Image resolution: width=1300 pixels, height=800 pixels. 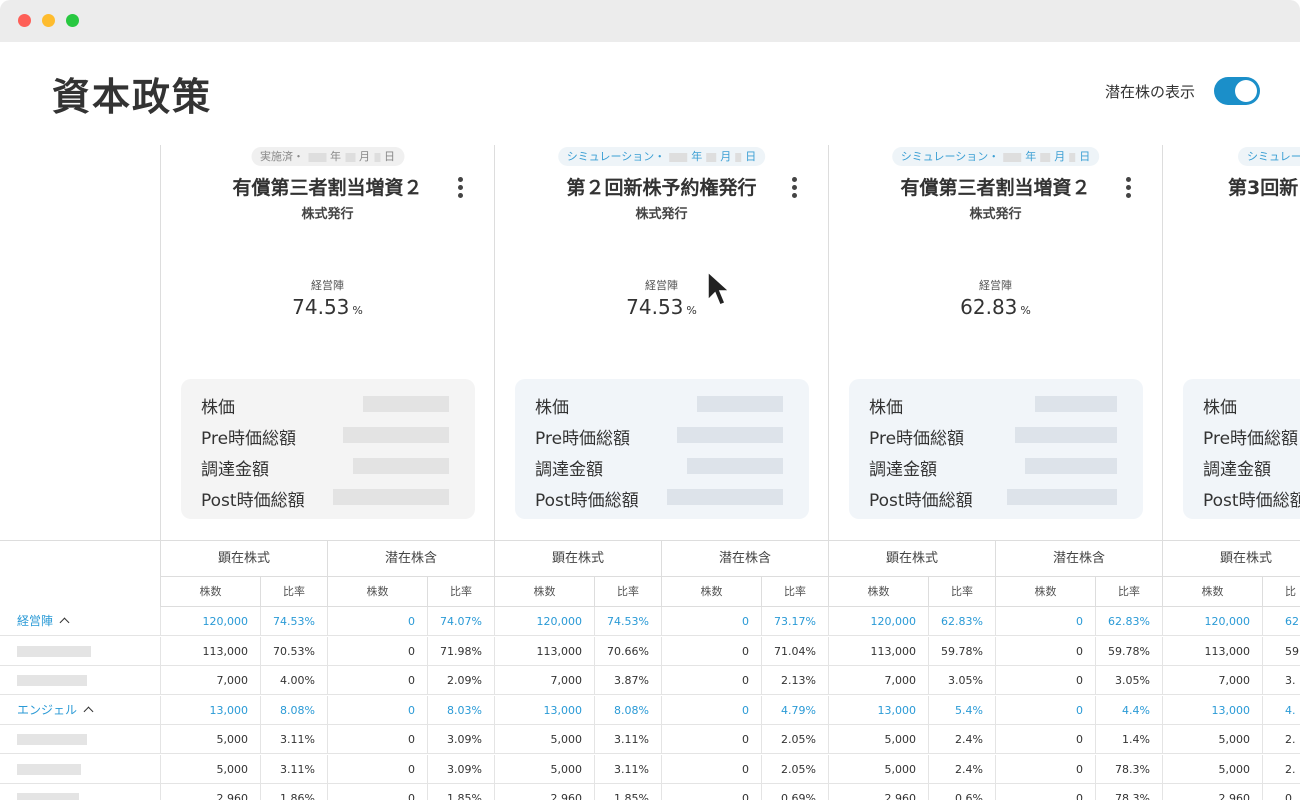 I want to click on toggle-knob, so click(x=1246, y=91).